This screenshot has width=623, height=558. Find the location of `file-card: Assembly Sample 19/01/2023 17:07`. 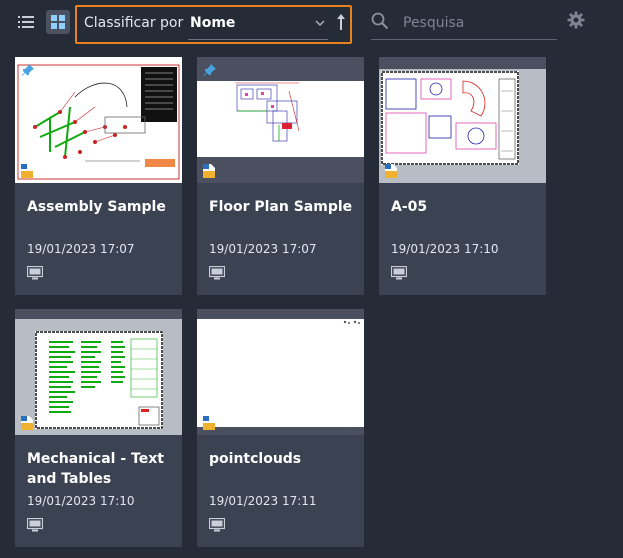

file-card: Assembly Sample 19/01/2023 17:07 is located at coordinates (98, 176).